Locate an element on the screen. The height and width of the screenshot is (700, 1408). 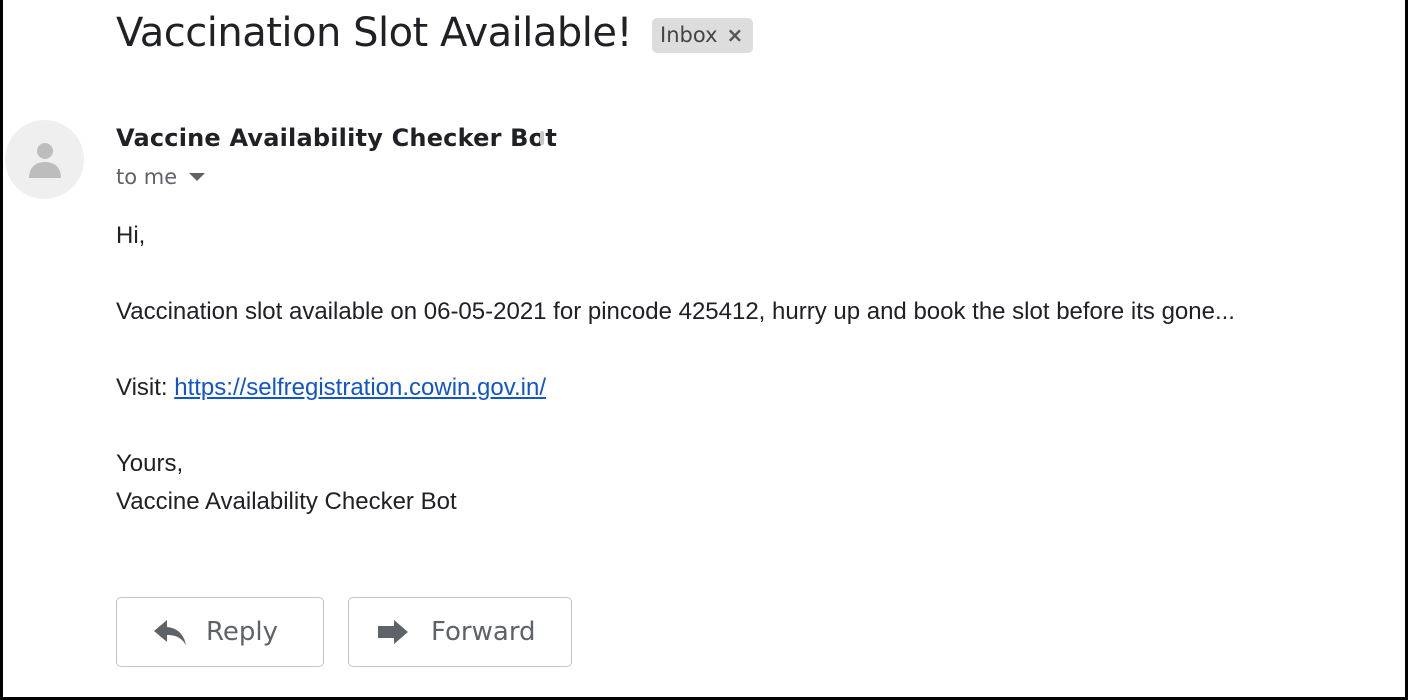
reply-button: Reply is located at coordinates (220, 632).